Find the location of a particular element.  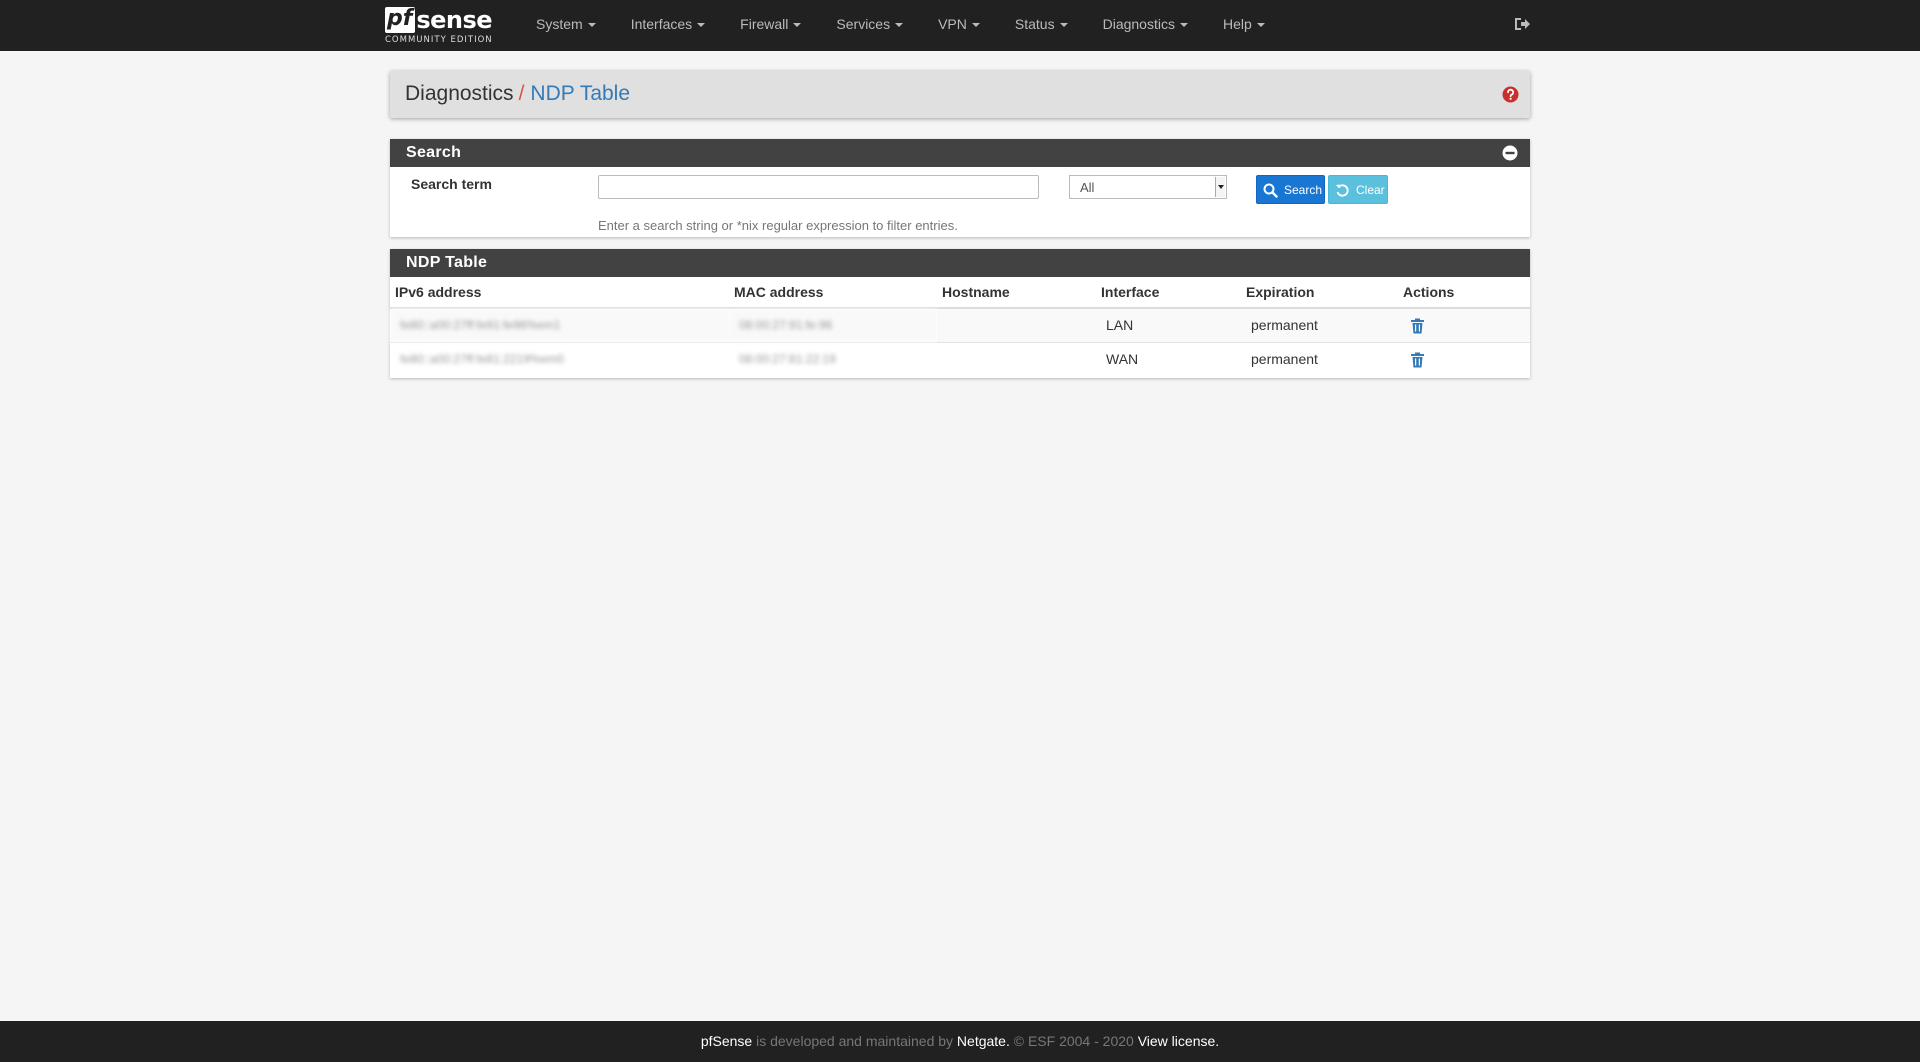

breadcrumb-current: NDP Table is located at coordinates (580, 93).